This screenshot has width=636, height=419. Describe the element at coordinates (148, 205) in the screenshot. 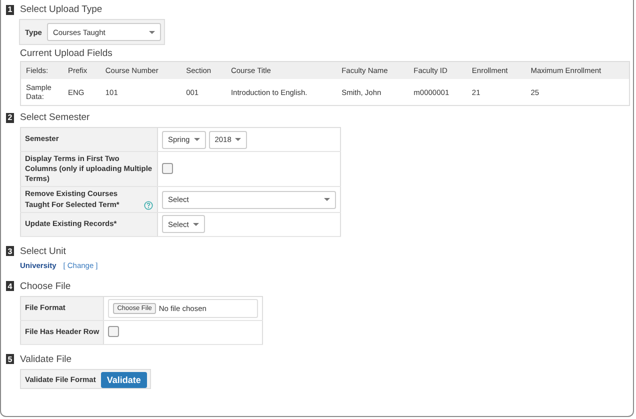

I see `help-icon` at that location.